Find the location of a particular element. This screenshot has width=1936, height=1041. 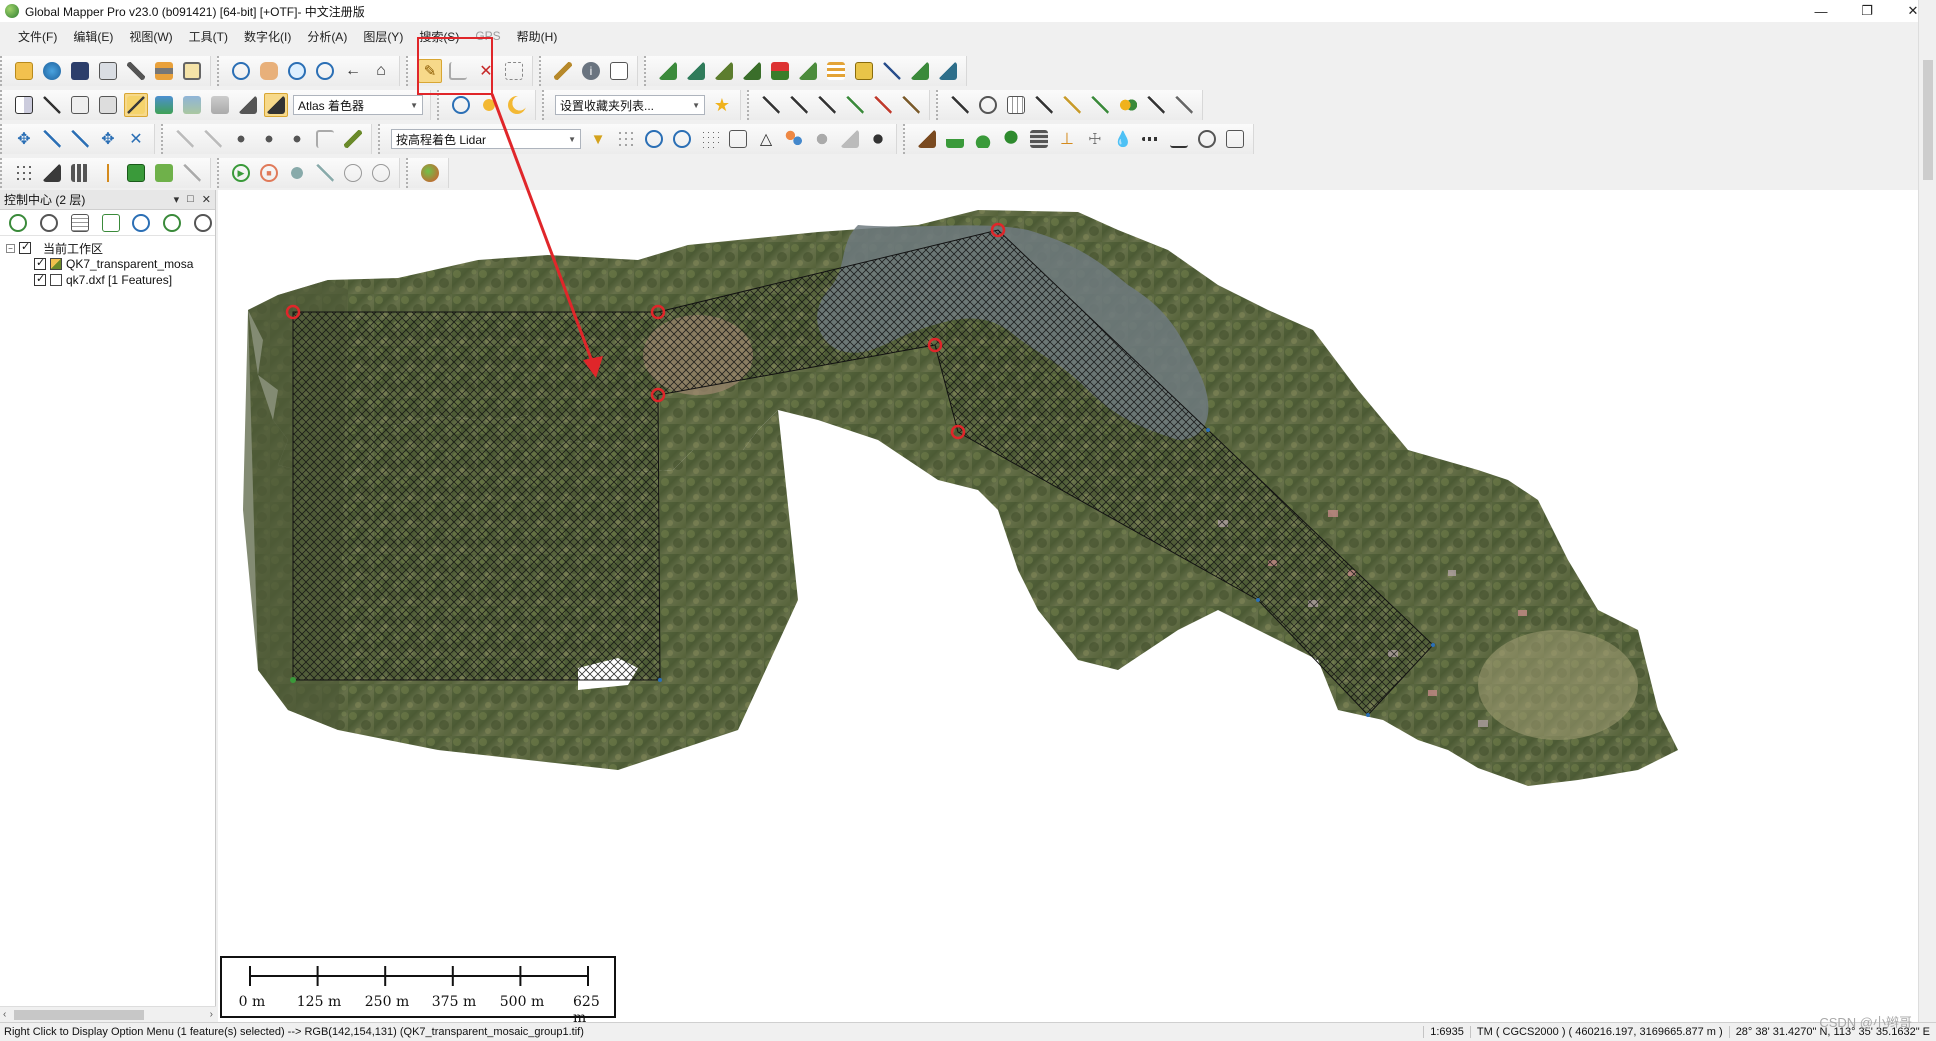

vertex-4-button: ✕ is located at coordinates (136, 139).